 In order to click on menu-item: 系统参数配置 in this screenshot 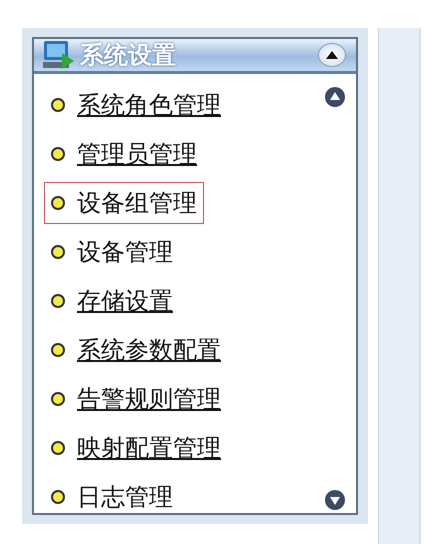, I will do `click(136, 350)`.